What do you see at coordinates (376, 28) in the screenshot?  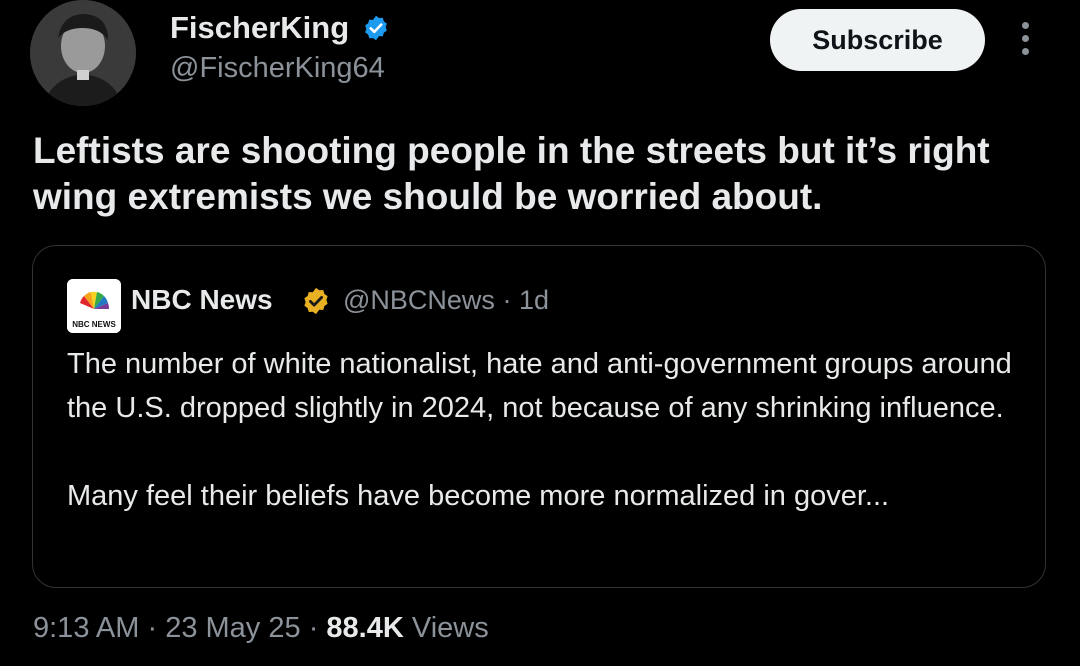 I see `verified-badge-icon` at bounding box center [376, 28].